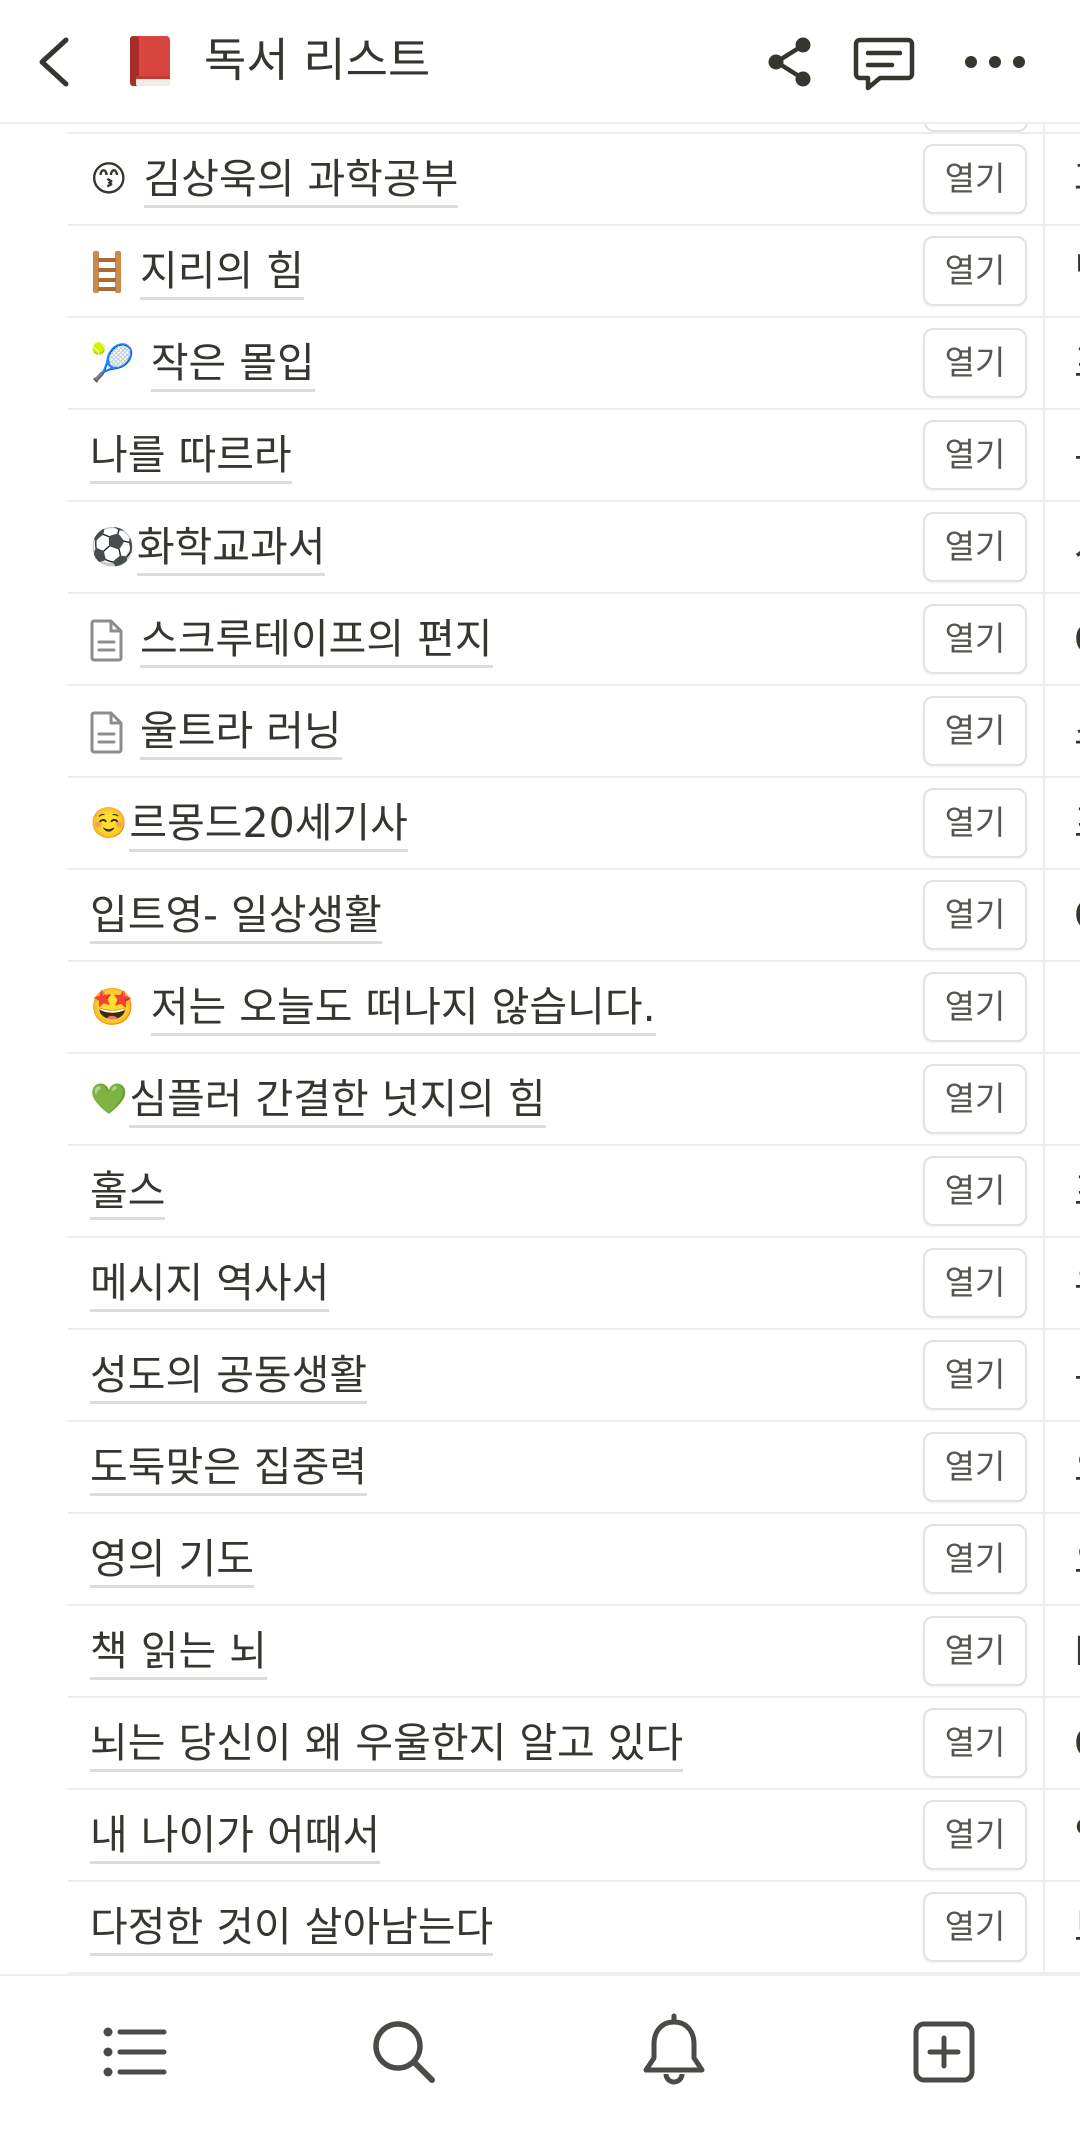  I want to click on nav-search-button, so click(404, 2052).